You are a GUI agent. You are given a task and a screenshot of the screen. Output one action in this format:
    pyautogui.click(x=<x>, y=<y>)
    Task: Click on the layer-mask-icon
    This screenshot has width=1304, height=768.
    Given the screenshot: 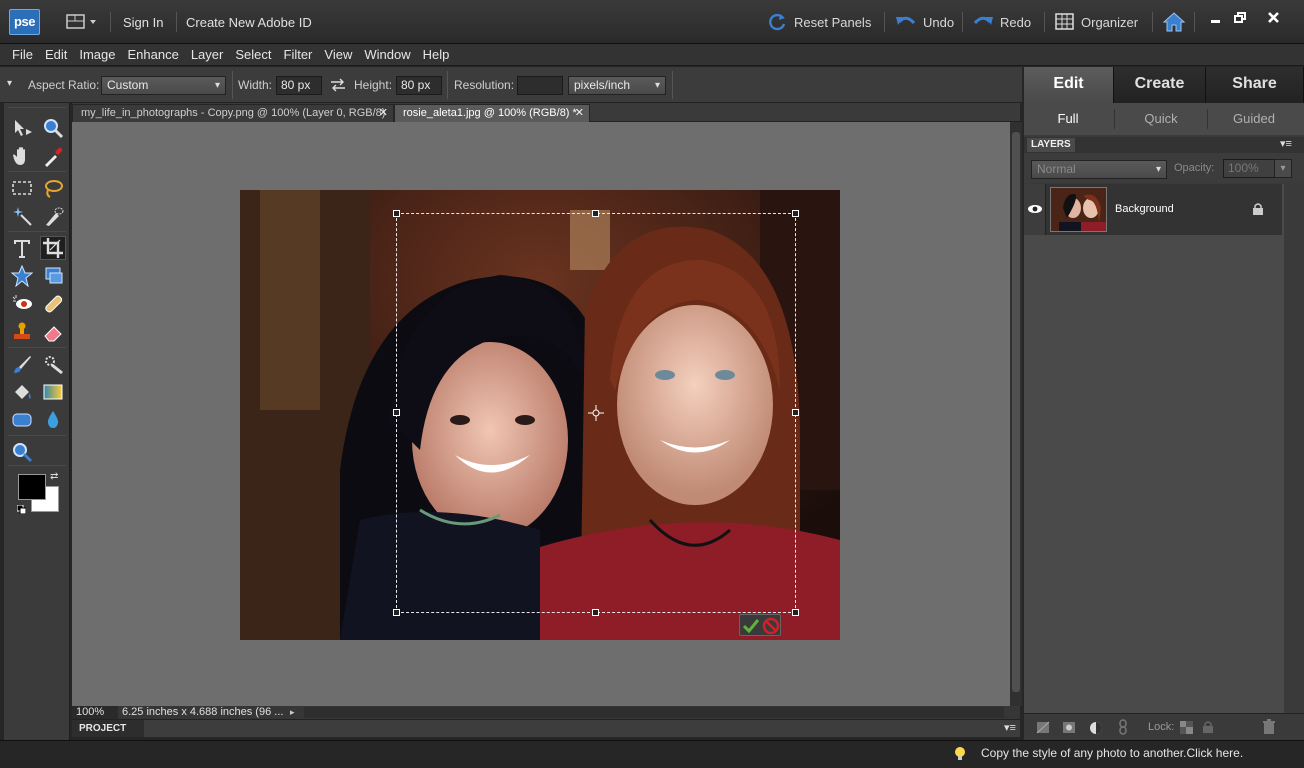 What is the action you would take?
    pyautogui.click(x=1069, y=727)
    